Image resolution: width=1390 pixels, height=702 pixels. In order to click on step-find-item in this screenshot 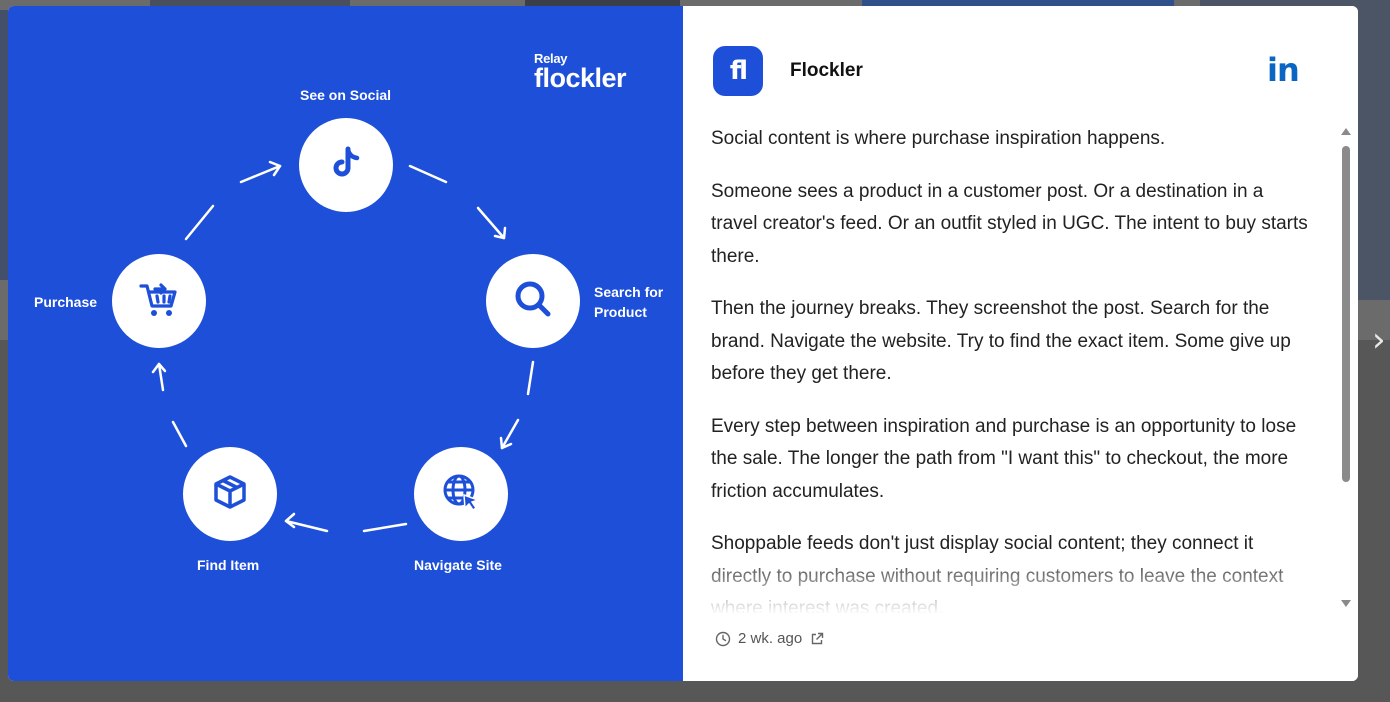, I will do `click(230, 494)`.